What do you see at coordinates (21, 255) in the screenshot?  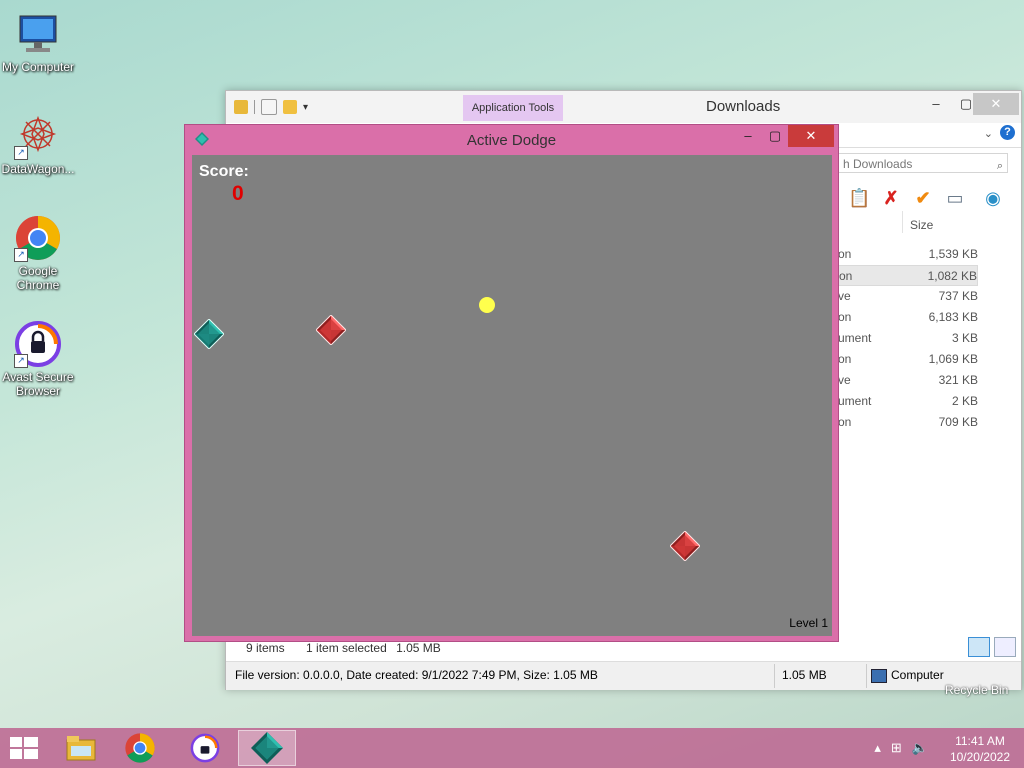 I see `shortcut-arrow-icon: ↗` at bounding box center [21, 255].